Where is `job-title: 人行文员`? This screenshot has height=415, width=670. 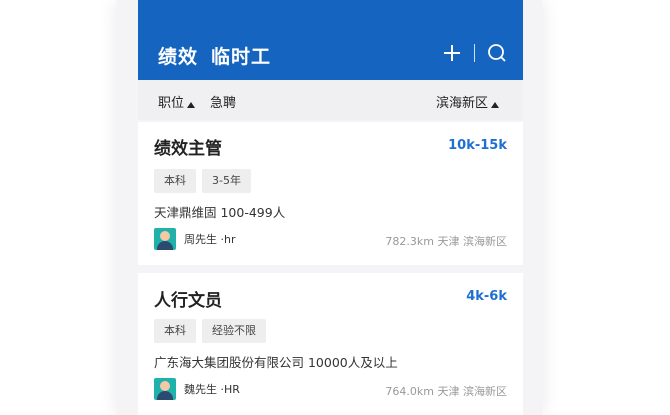
job-title: 人行文员 is located at coordinates (188, 301).